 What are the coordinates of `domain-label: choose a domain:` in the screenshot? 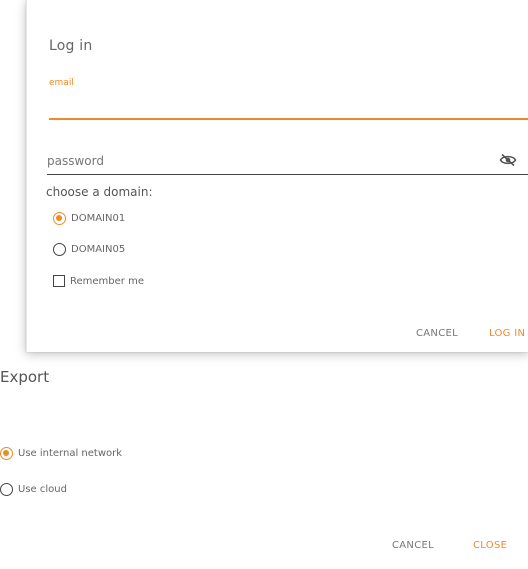 It's located at (99, 192).